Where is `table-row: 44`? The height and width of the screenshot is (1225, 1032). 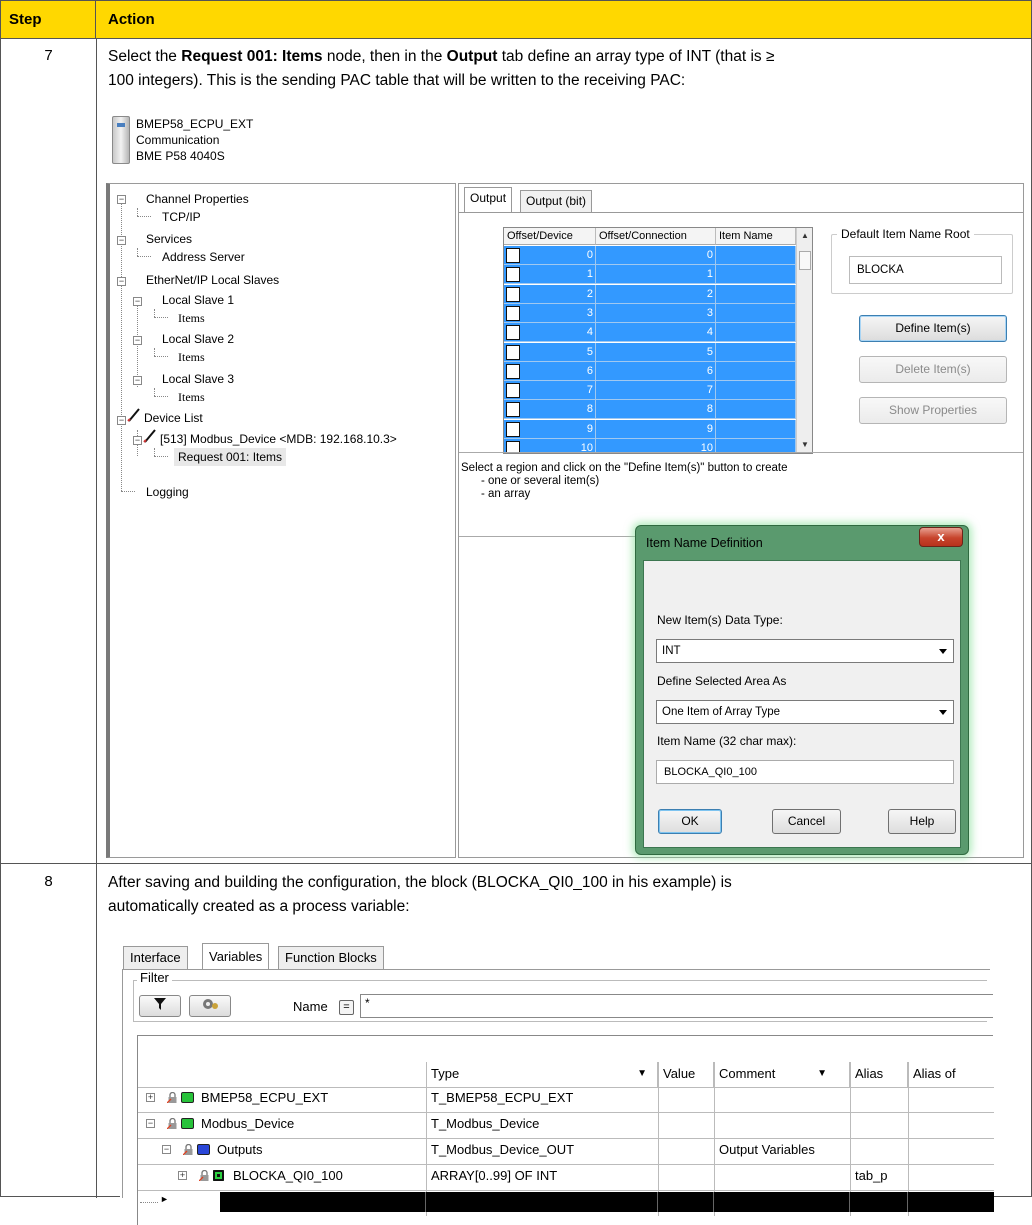 table-row: 44 is located at coordinates (650, 333).